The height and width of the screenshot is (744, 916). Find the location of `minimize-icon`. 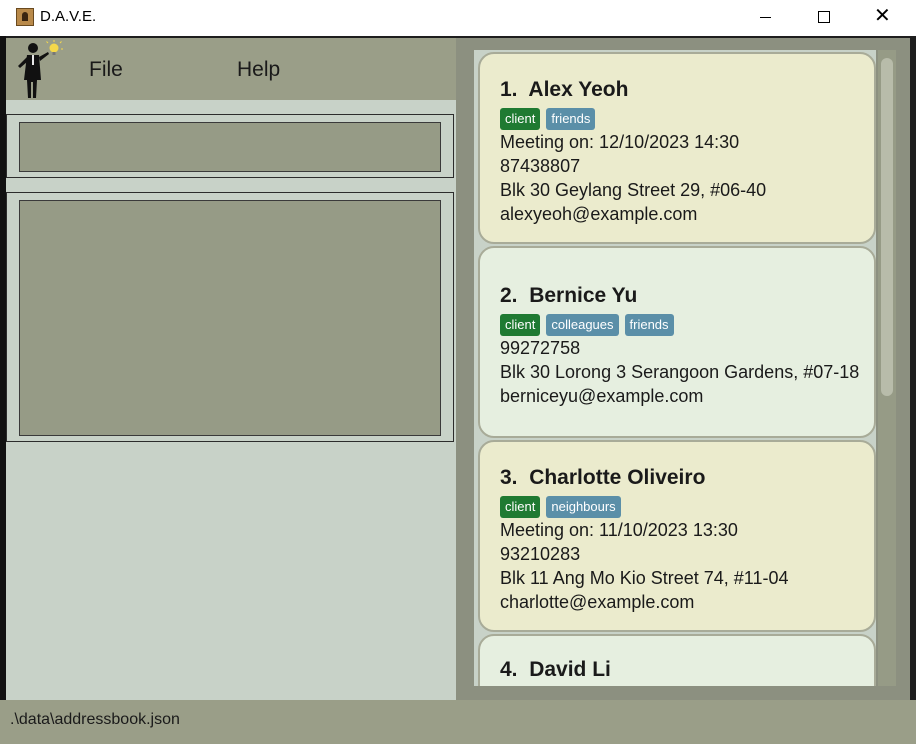

minimize-icon is located at coordinates (765, 17).